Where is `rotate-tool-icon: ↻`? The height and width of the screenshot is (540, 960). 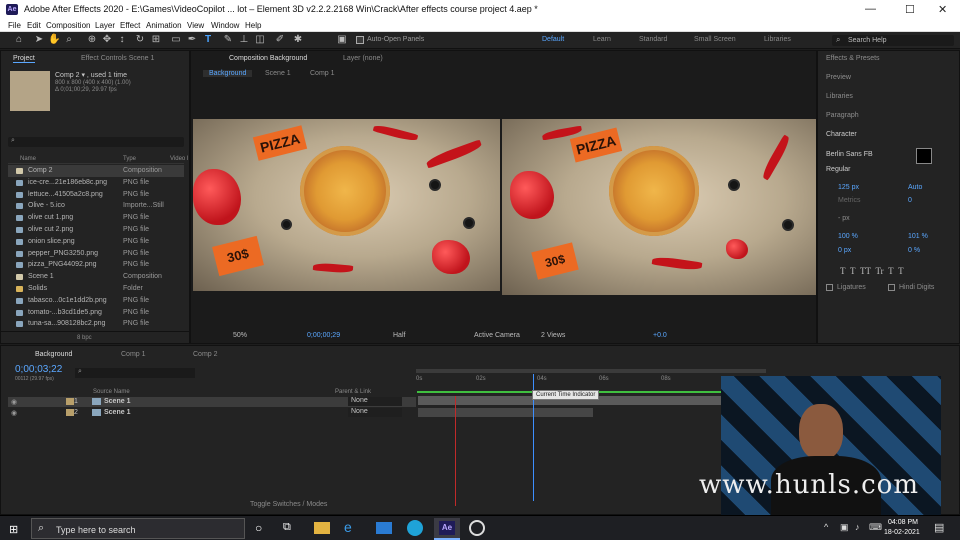
rotate-tool-icon: ↻ is located at coordinates (140, 40).